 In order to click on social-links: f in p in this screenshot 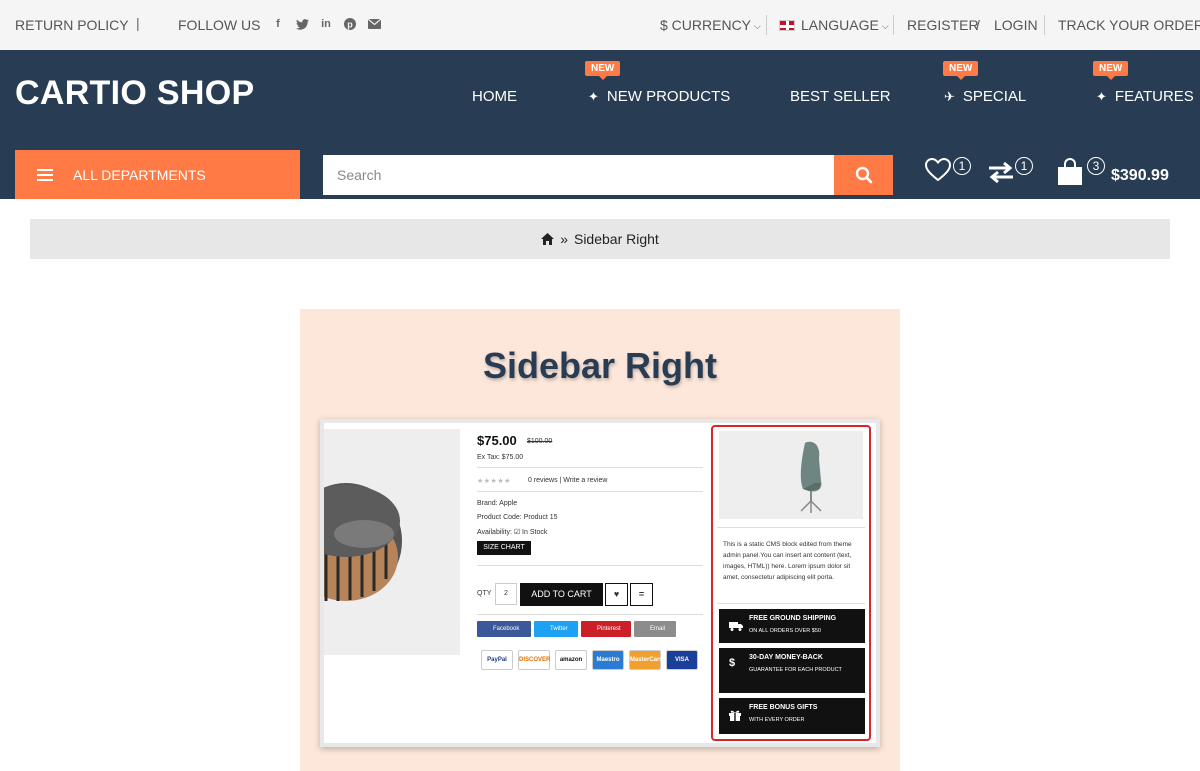, I will do `click(326, 24)`.